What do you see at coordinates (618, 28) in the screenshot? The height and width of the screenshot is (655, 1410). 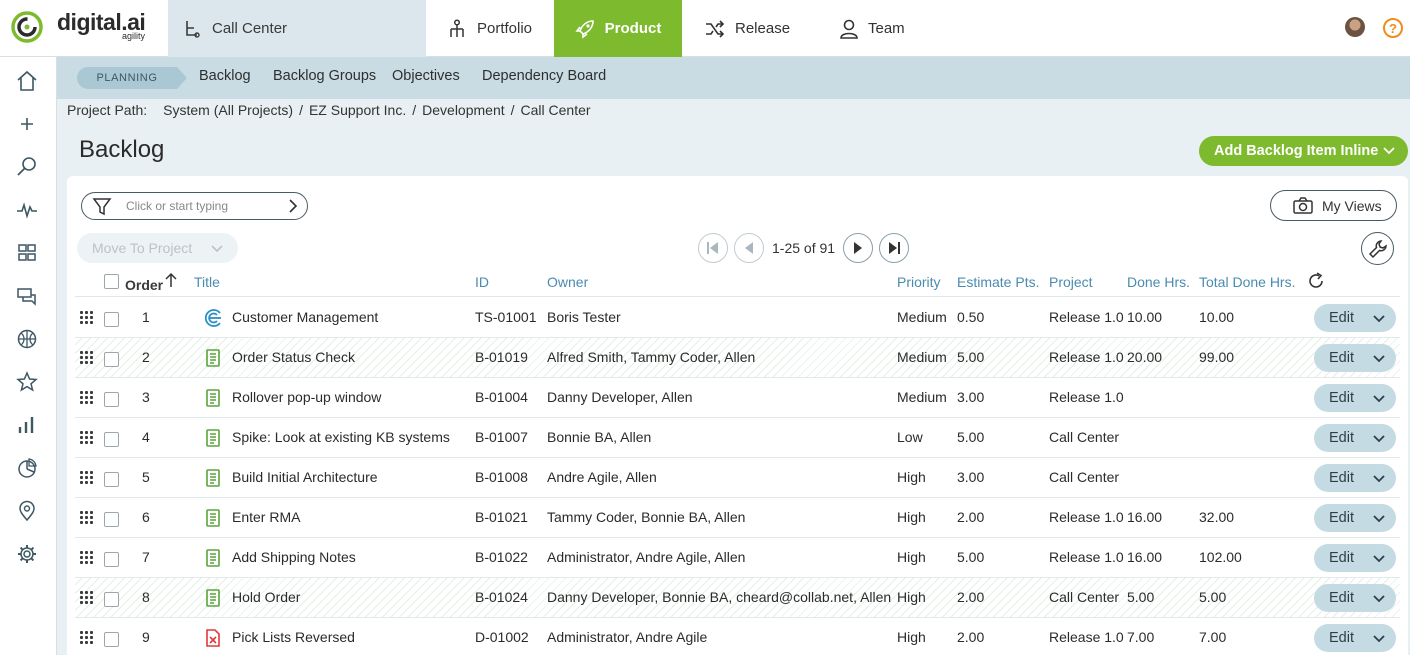 I see `nav-product: Product` at bounding box center [618, 28].